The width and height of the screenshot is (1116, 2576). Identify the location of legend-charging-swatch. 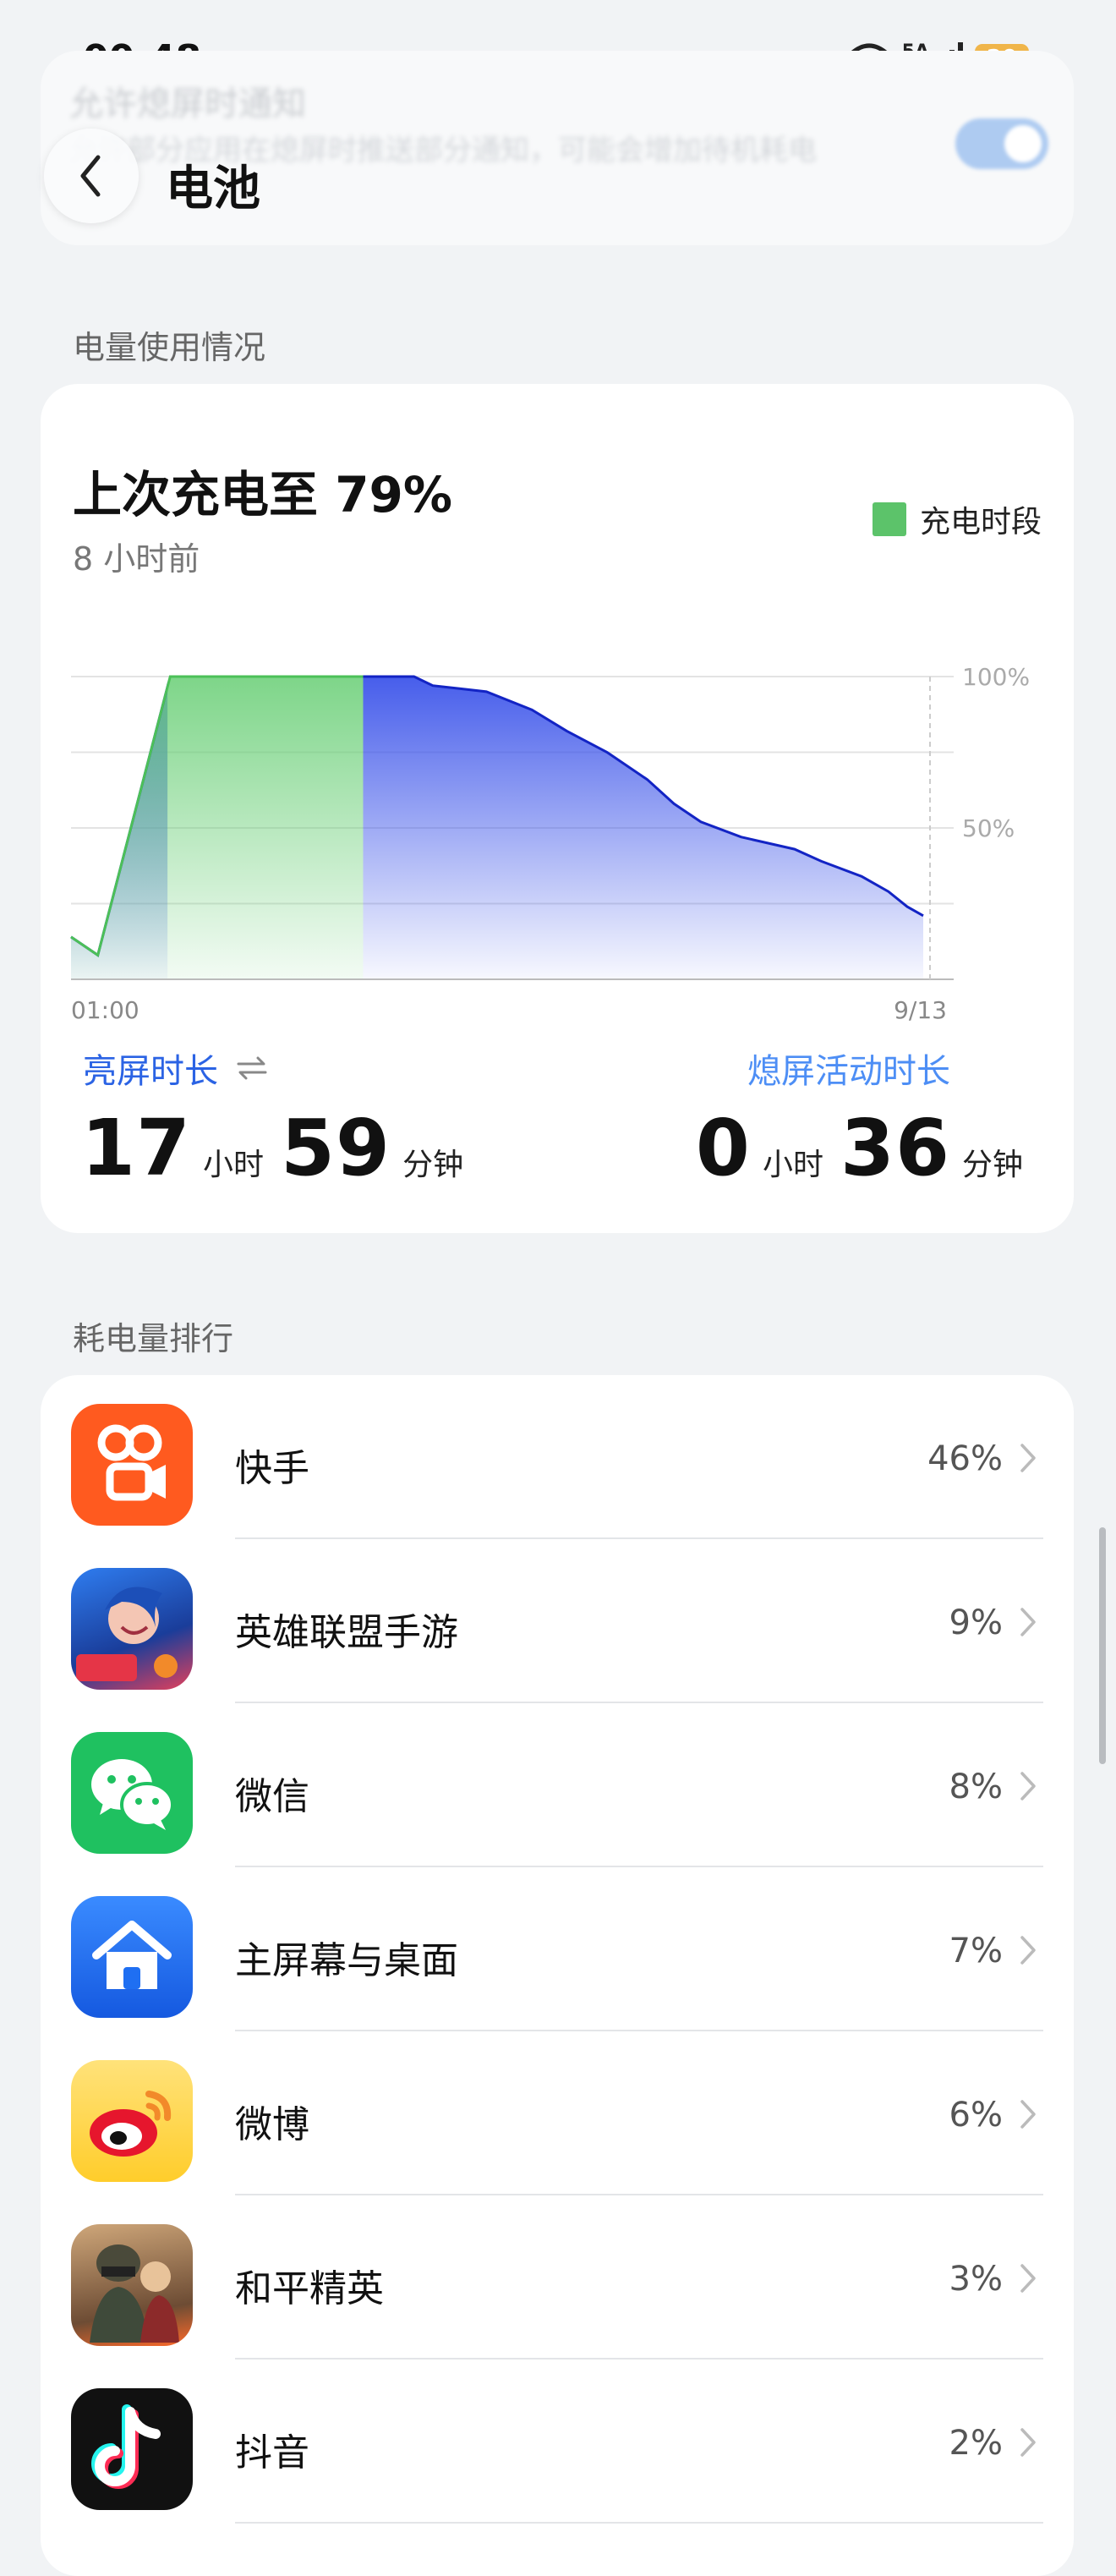
(889, 519).